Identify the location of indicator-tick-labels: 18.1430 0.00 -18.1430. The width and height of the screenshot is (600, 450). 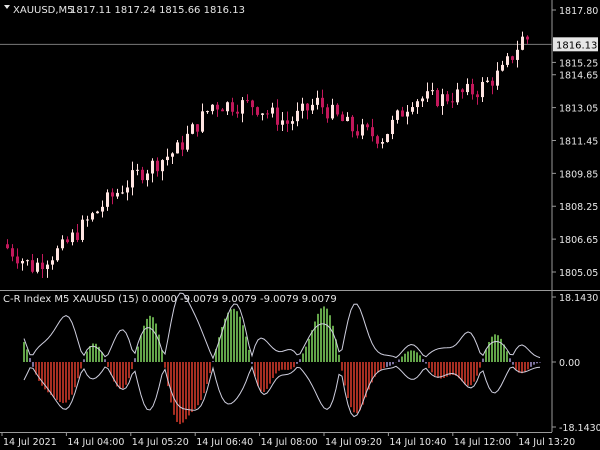
(576, 363).